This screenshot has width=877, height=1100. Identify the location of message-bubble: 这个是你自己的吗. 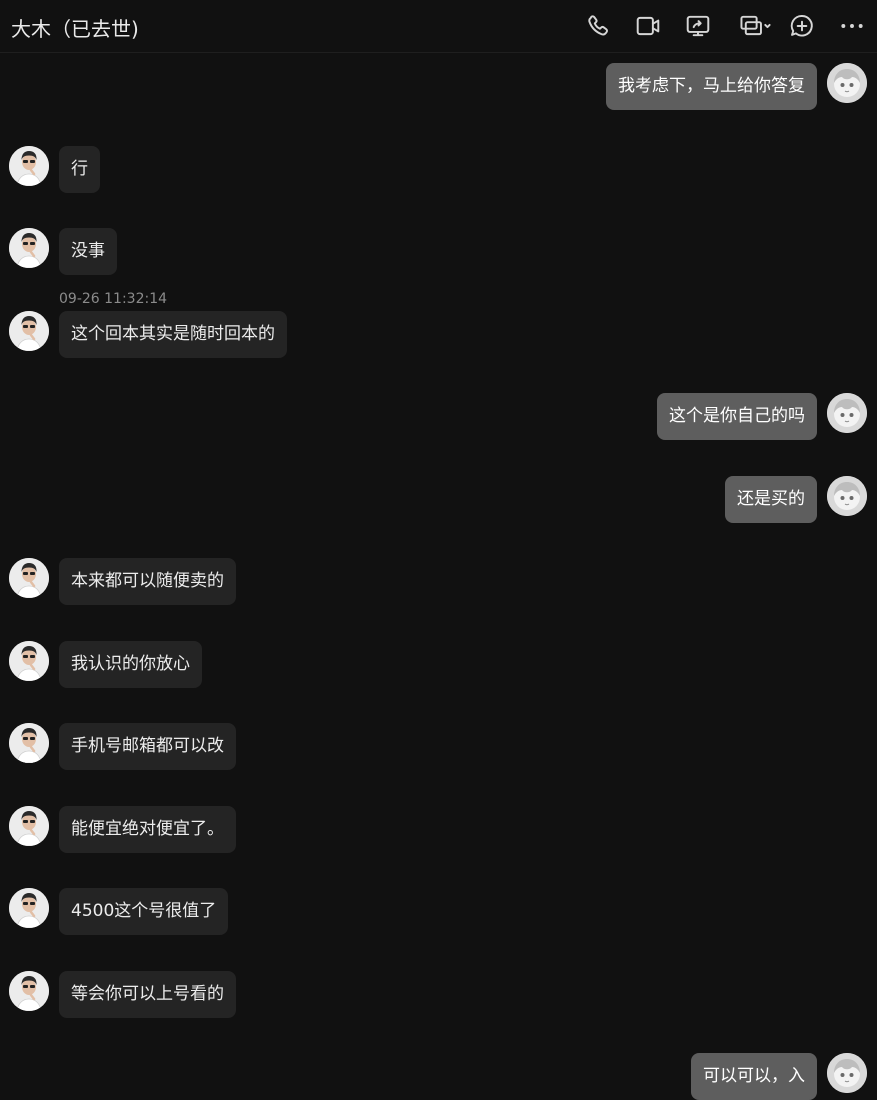
(737, 416).